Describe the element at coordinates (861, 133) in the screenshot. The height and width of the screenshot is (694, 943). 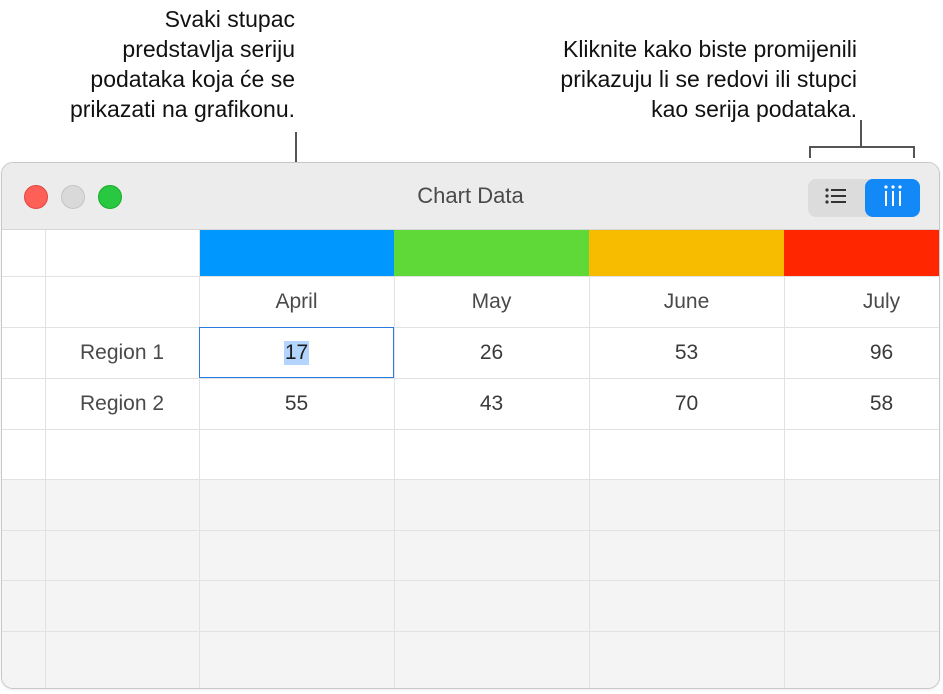
I see `leader-line-right-stem` at that location.